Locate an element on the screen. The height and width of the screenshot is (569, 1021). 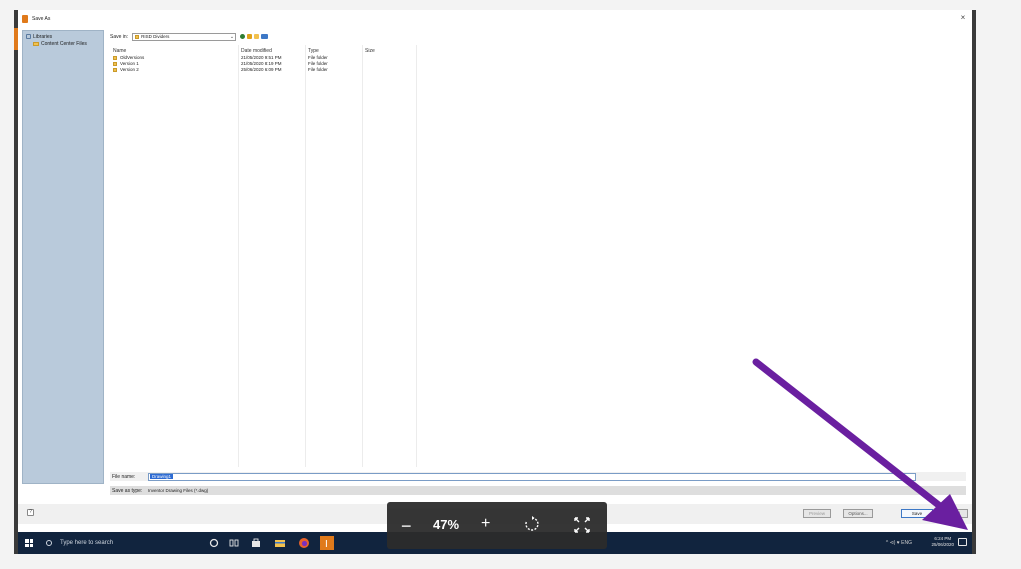
new-folder-icon is located at coordinates (257, 36).